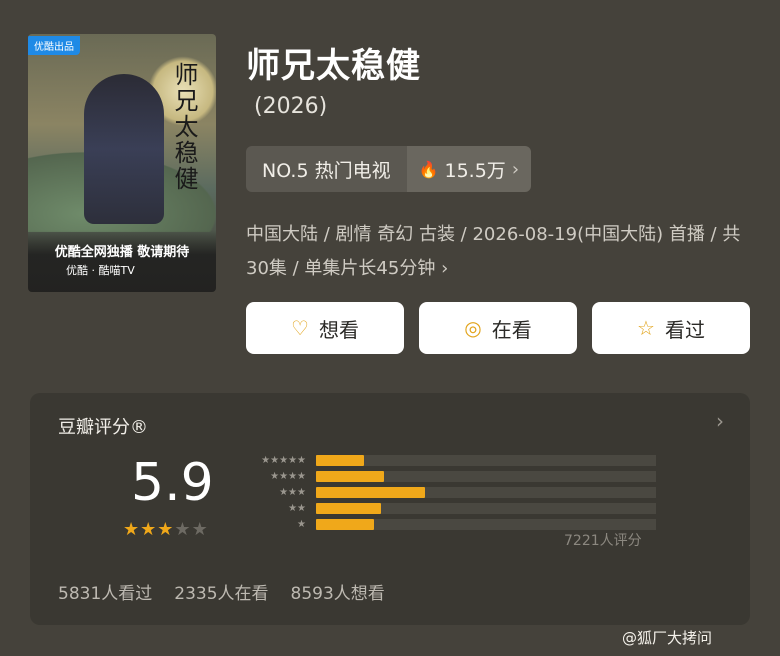  I want to click on poster-brands: 优酷 · 酷喵TV, so click(100, 270).